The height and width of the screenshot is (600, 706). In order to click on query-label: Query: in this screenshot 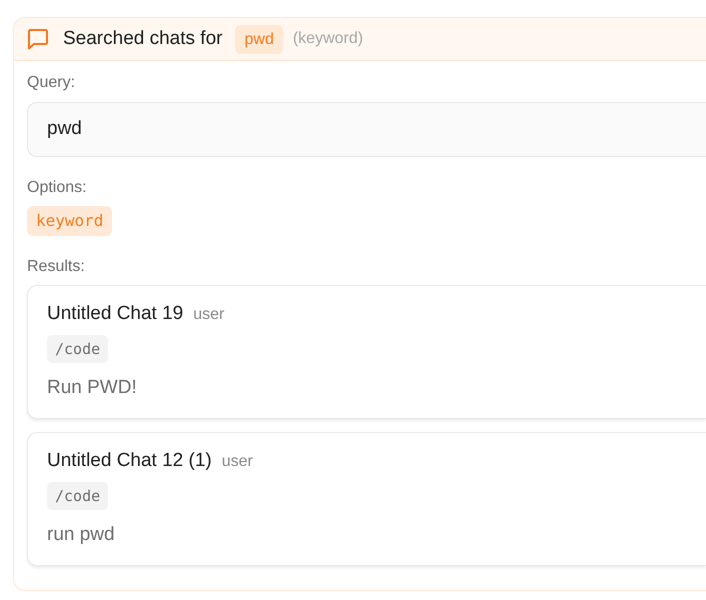, I will do `click(51, 83)`.